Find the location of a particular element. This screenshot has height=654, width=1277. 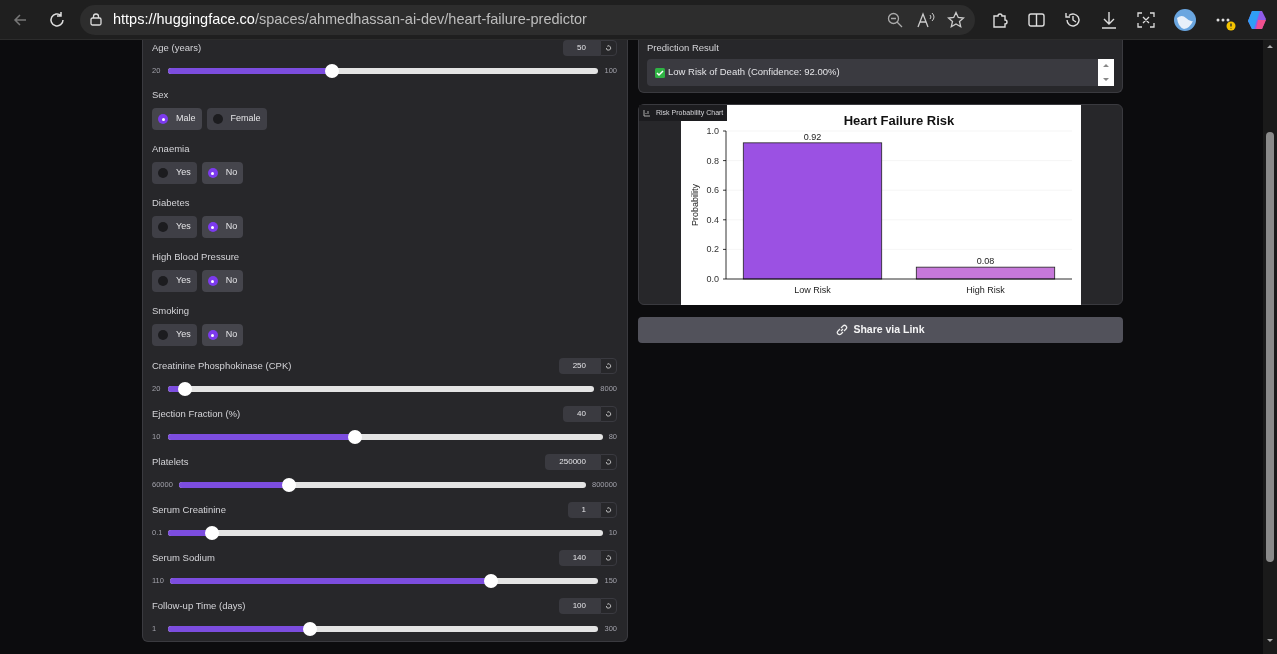

slider-label: Serum Sodium is located at coordinates (183, 557).